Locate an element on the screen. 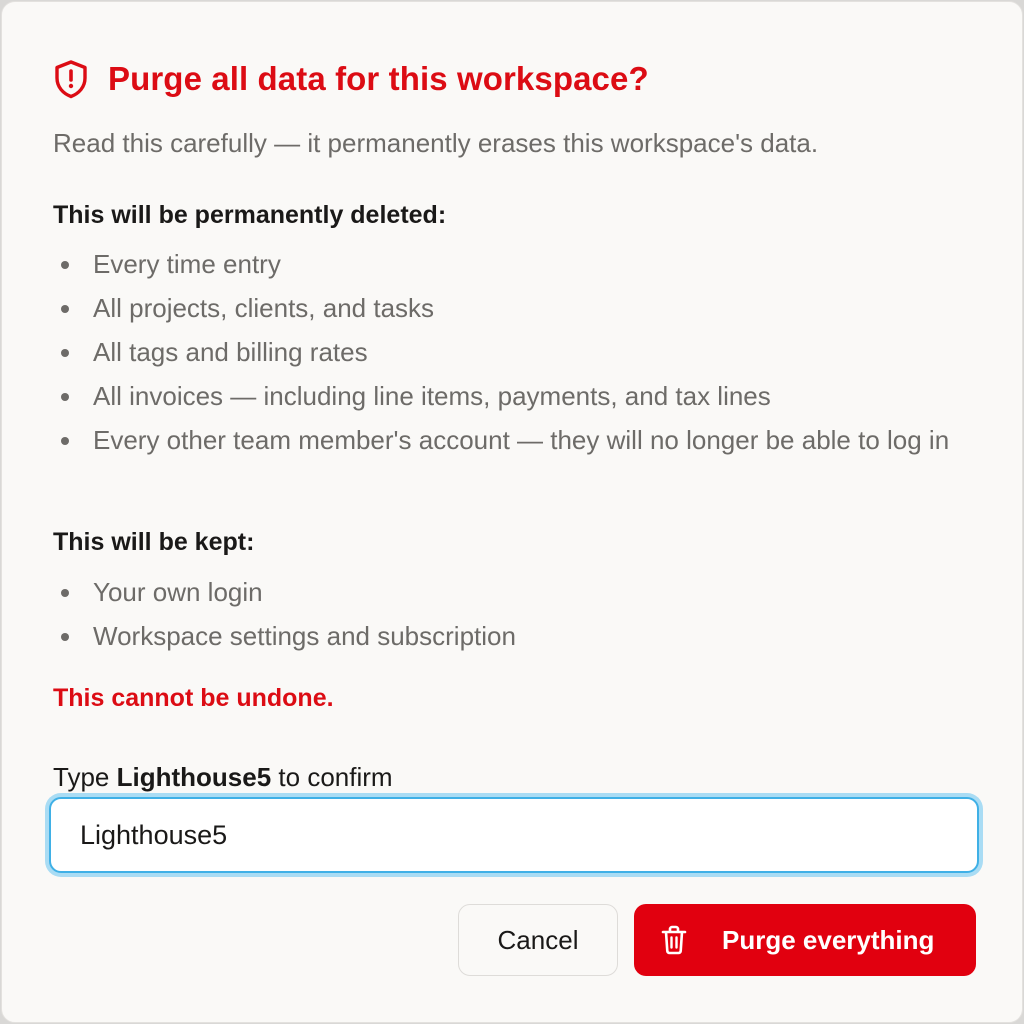 The width and height of the screenshot is (1024, 1024). dialog-title: Purge all data for this workspace? is located at coordinates (378, 78).